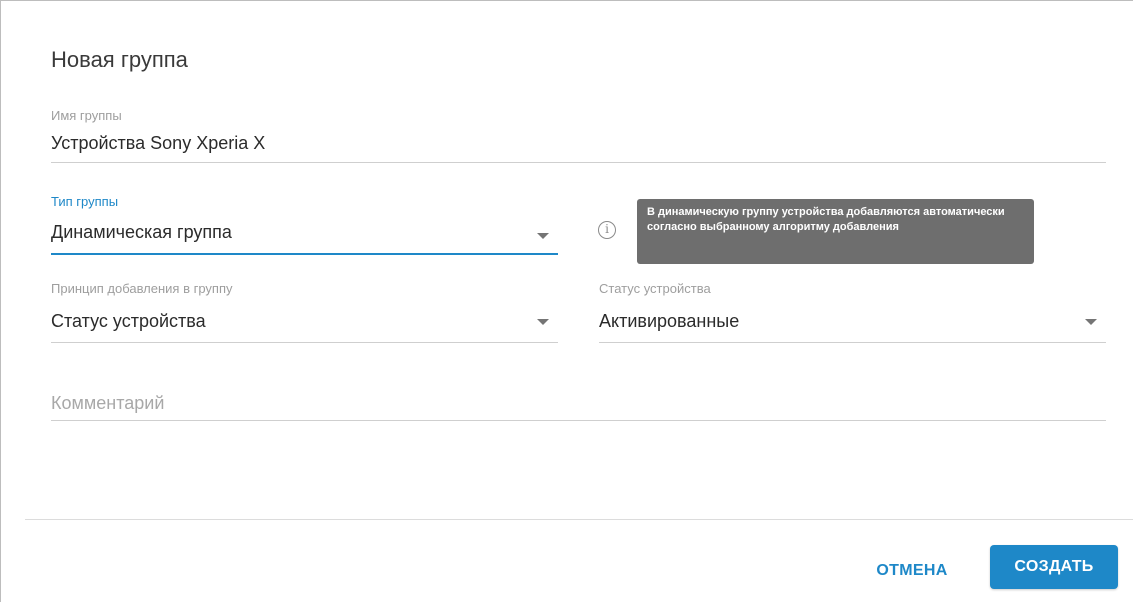 Image resolution: width=1133 pixels, height=602 pixels. Describe the element at coordinates (85, 201) in the screenshot. I see `group-type-label: Тип группы` at that location.